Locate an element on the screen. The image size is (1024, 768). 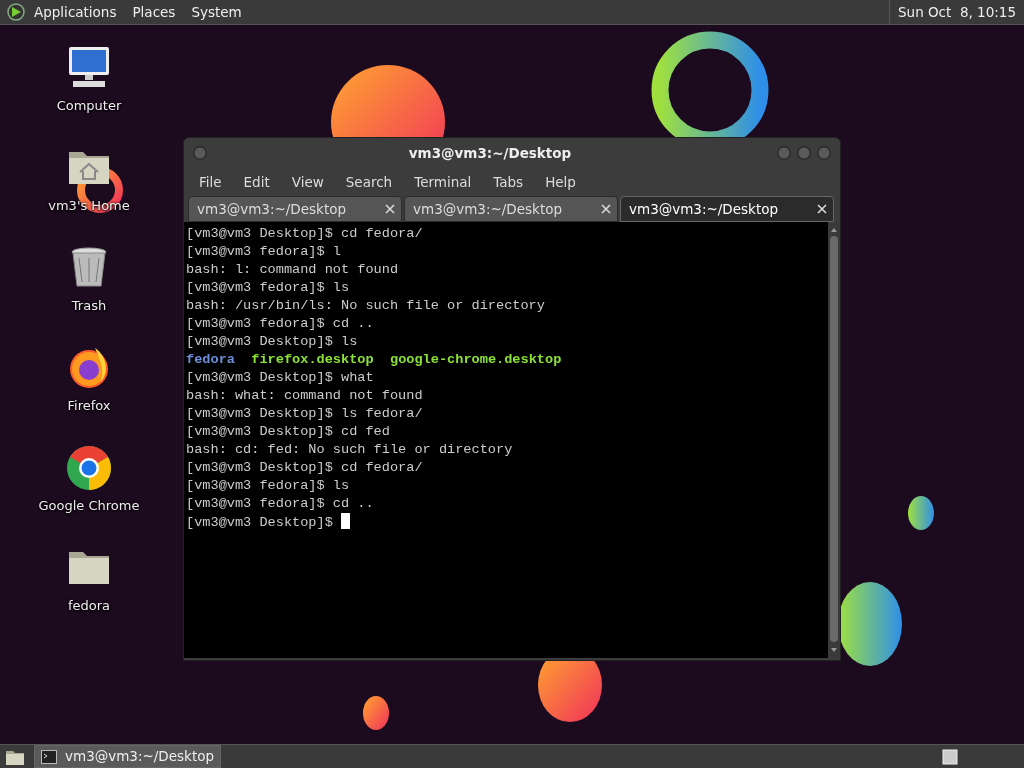
menu-item: File is located at coordinates (210, 182).